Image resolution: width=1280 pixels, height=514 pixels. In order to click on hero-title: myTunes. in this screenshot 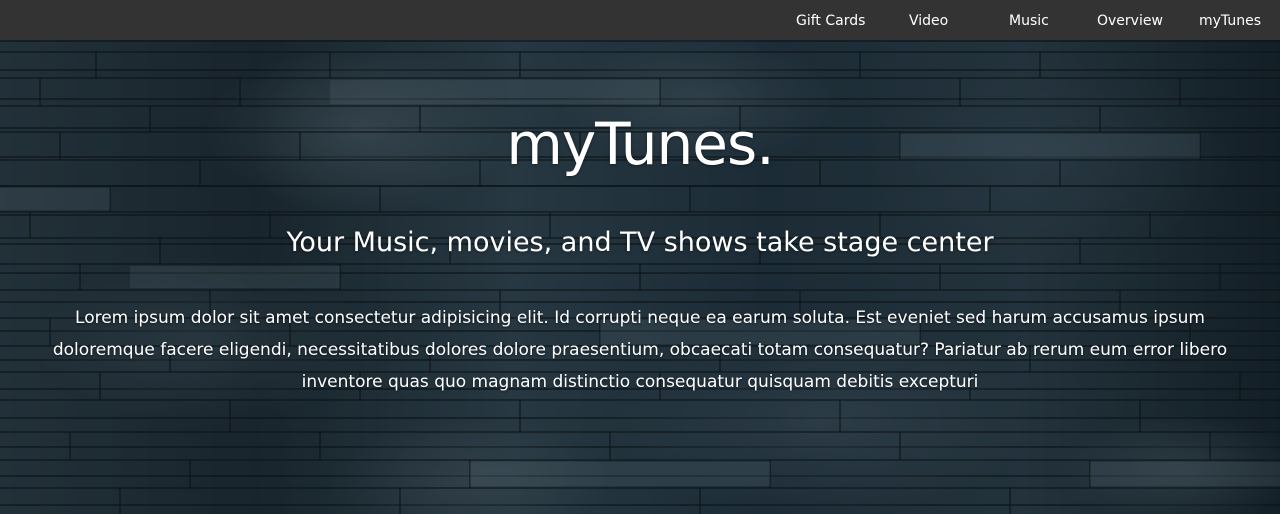, I will do `click(640, 144)`.